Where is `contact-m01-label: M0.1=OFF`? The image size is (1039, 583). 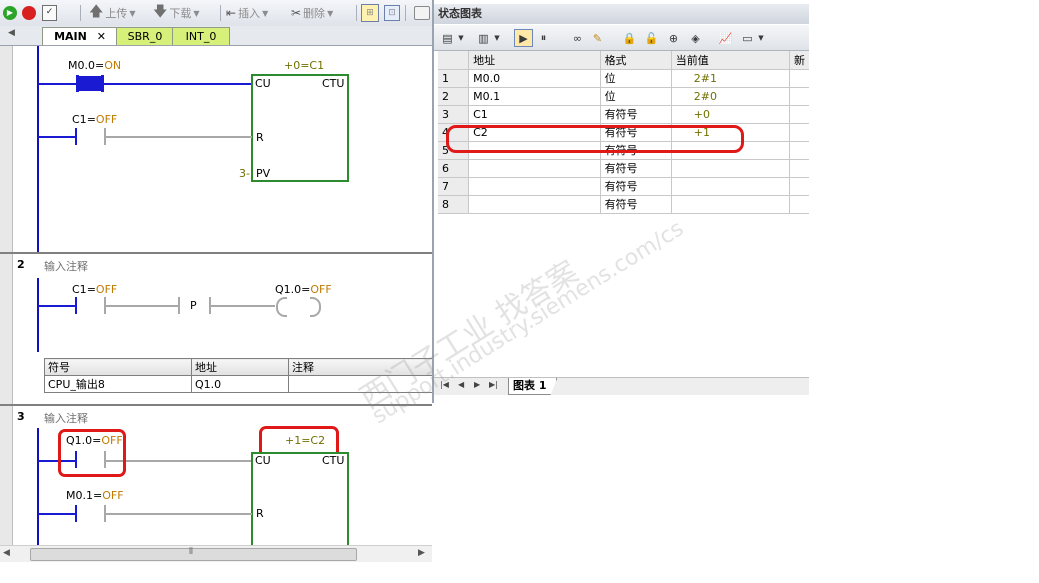 contact-m01-label: M0.1=OFF is located at coordinates (95, 495).